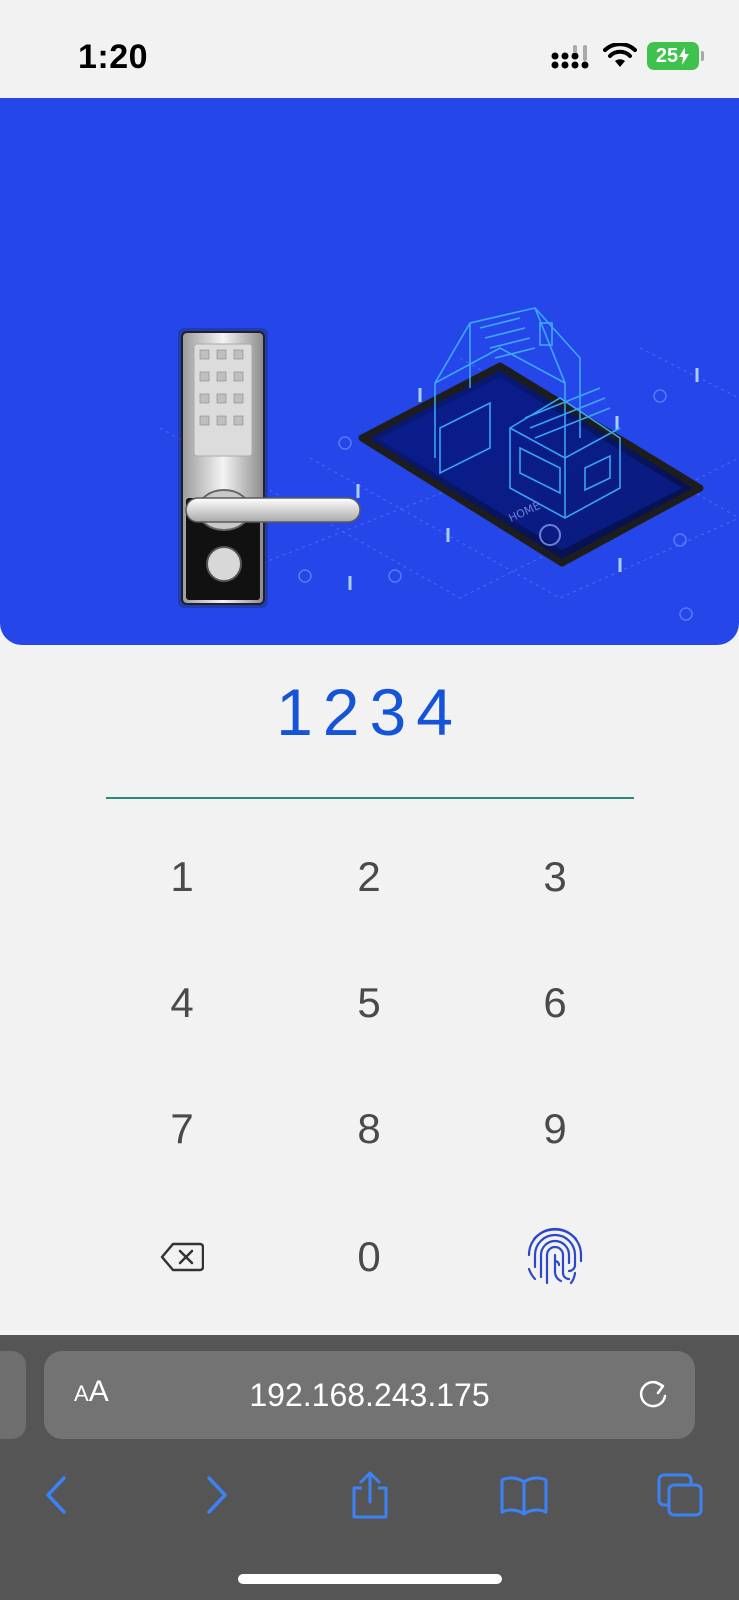 The width and height of the screenshot is (739, 1600). Describe the element at coordinates (369, 877) in the screenshot. I see `key-2: 2` at that location.